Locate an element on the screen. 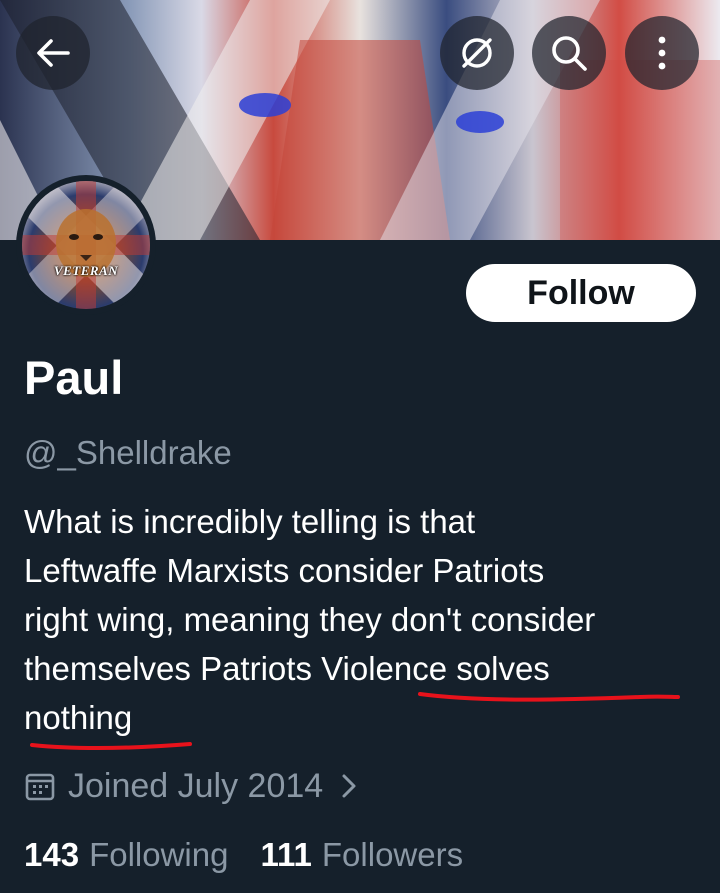  more-vertical-icon is located at coordinates (662, 53).